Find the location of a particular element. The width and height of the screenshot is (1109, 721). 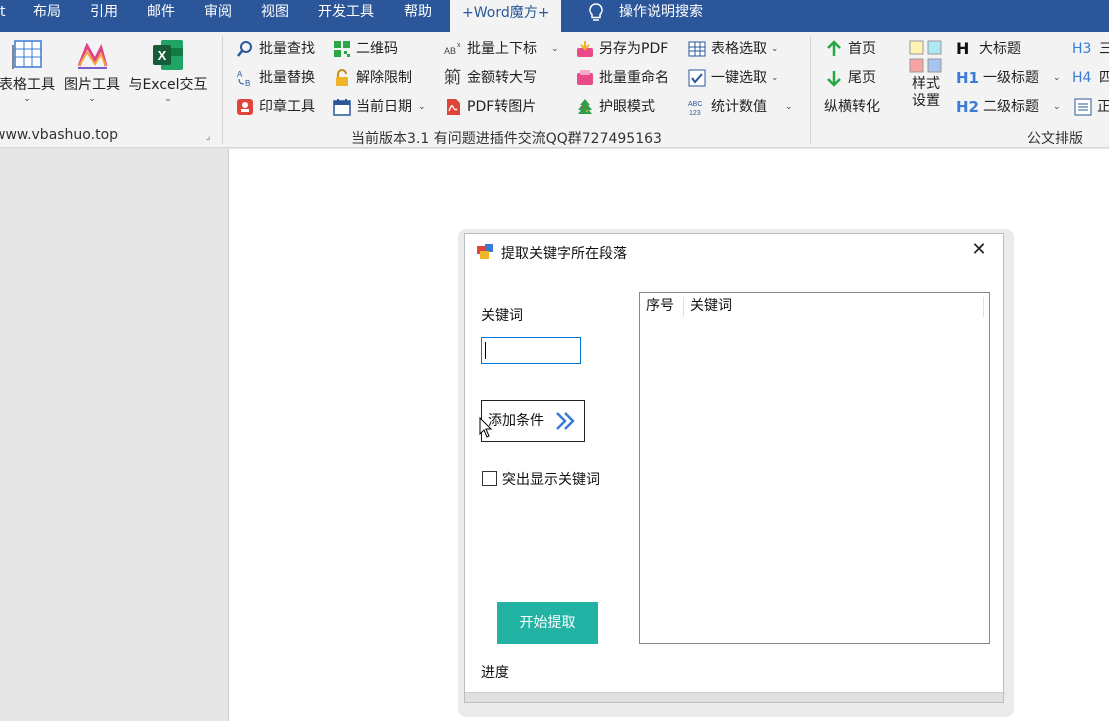

orientation-convert-label: 纵横转化 is located at coordinates (852, 107).